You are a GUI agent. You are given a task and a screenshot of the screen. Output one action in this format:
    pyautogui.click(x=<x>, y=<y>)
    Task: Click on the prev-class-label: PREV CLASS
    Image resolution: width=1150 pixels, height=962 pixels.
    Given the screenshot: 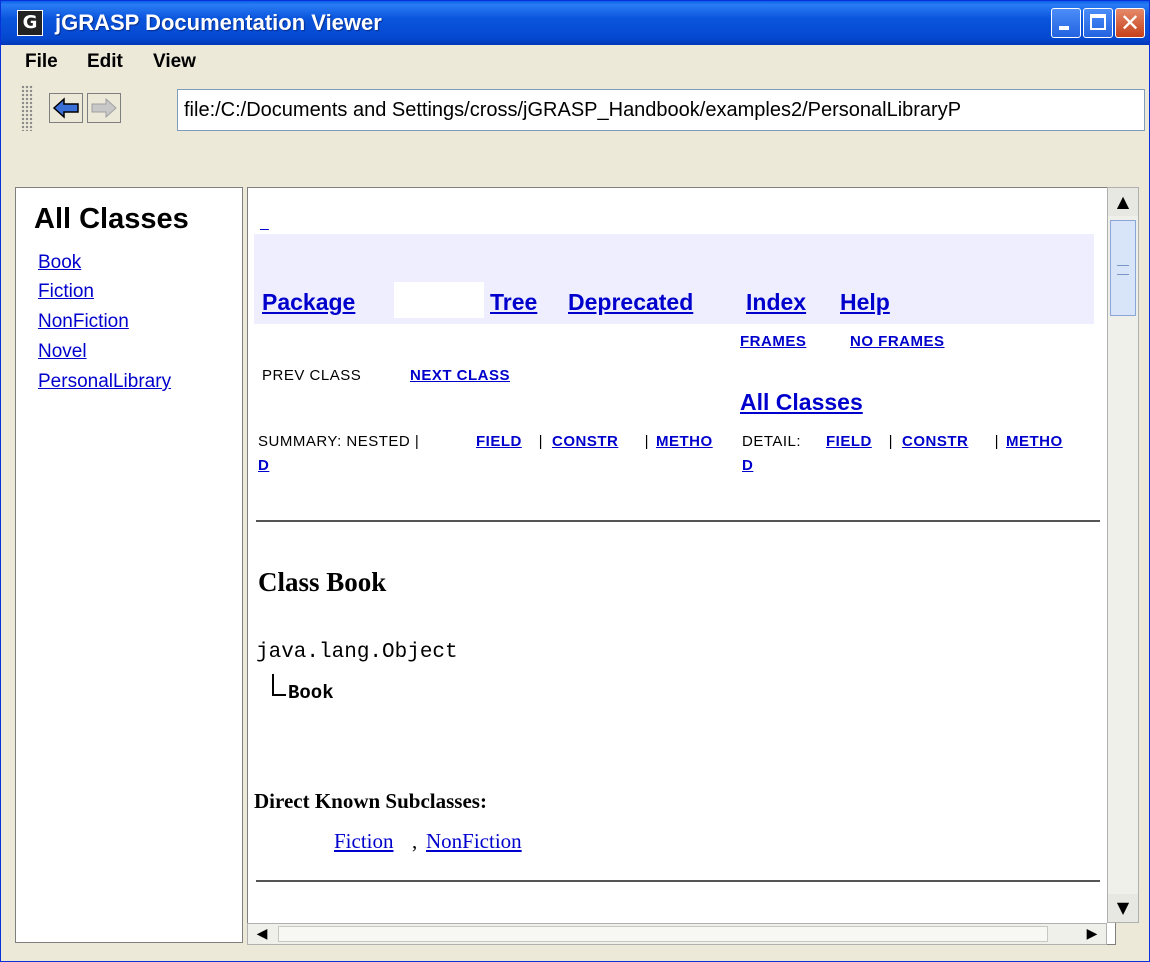 What is the action you would take?
    pyautogui.click(x=312, y=375)
    